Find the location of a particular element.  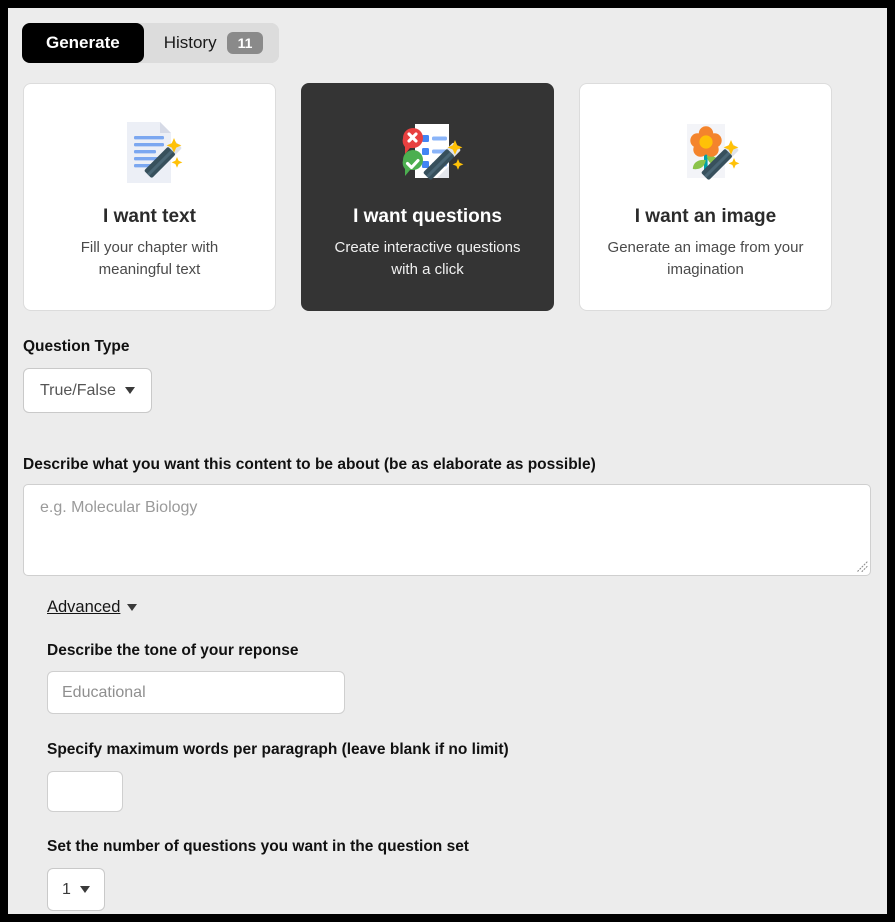

card-description: Fill your chapter with meaningful text is located at coordinates (149, 258).